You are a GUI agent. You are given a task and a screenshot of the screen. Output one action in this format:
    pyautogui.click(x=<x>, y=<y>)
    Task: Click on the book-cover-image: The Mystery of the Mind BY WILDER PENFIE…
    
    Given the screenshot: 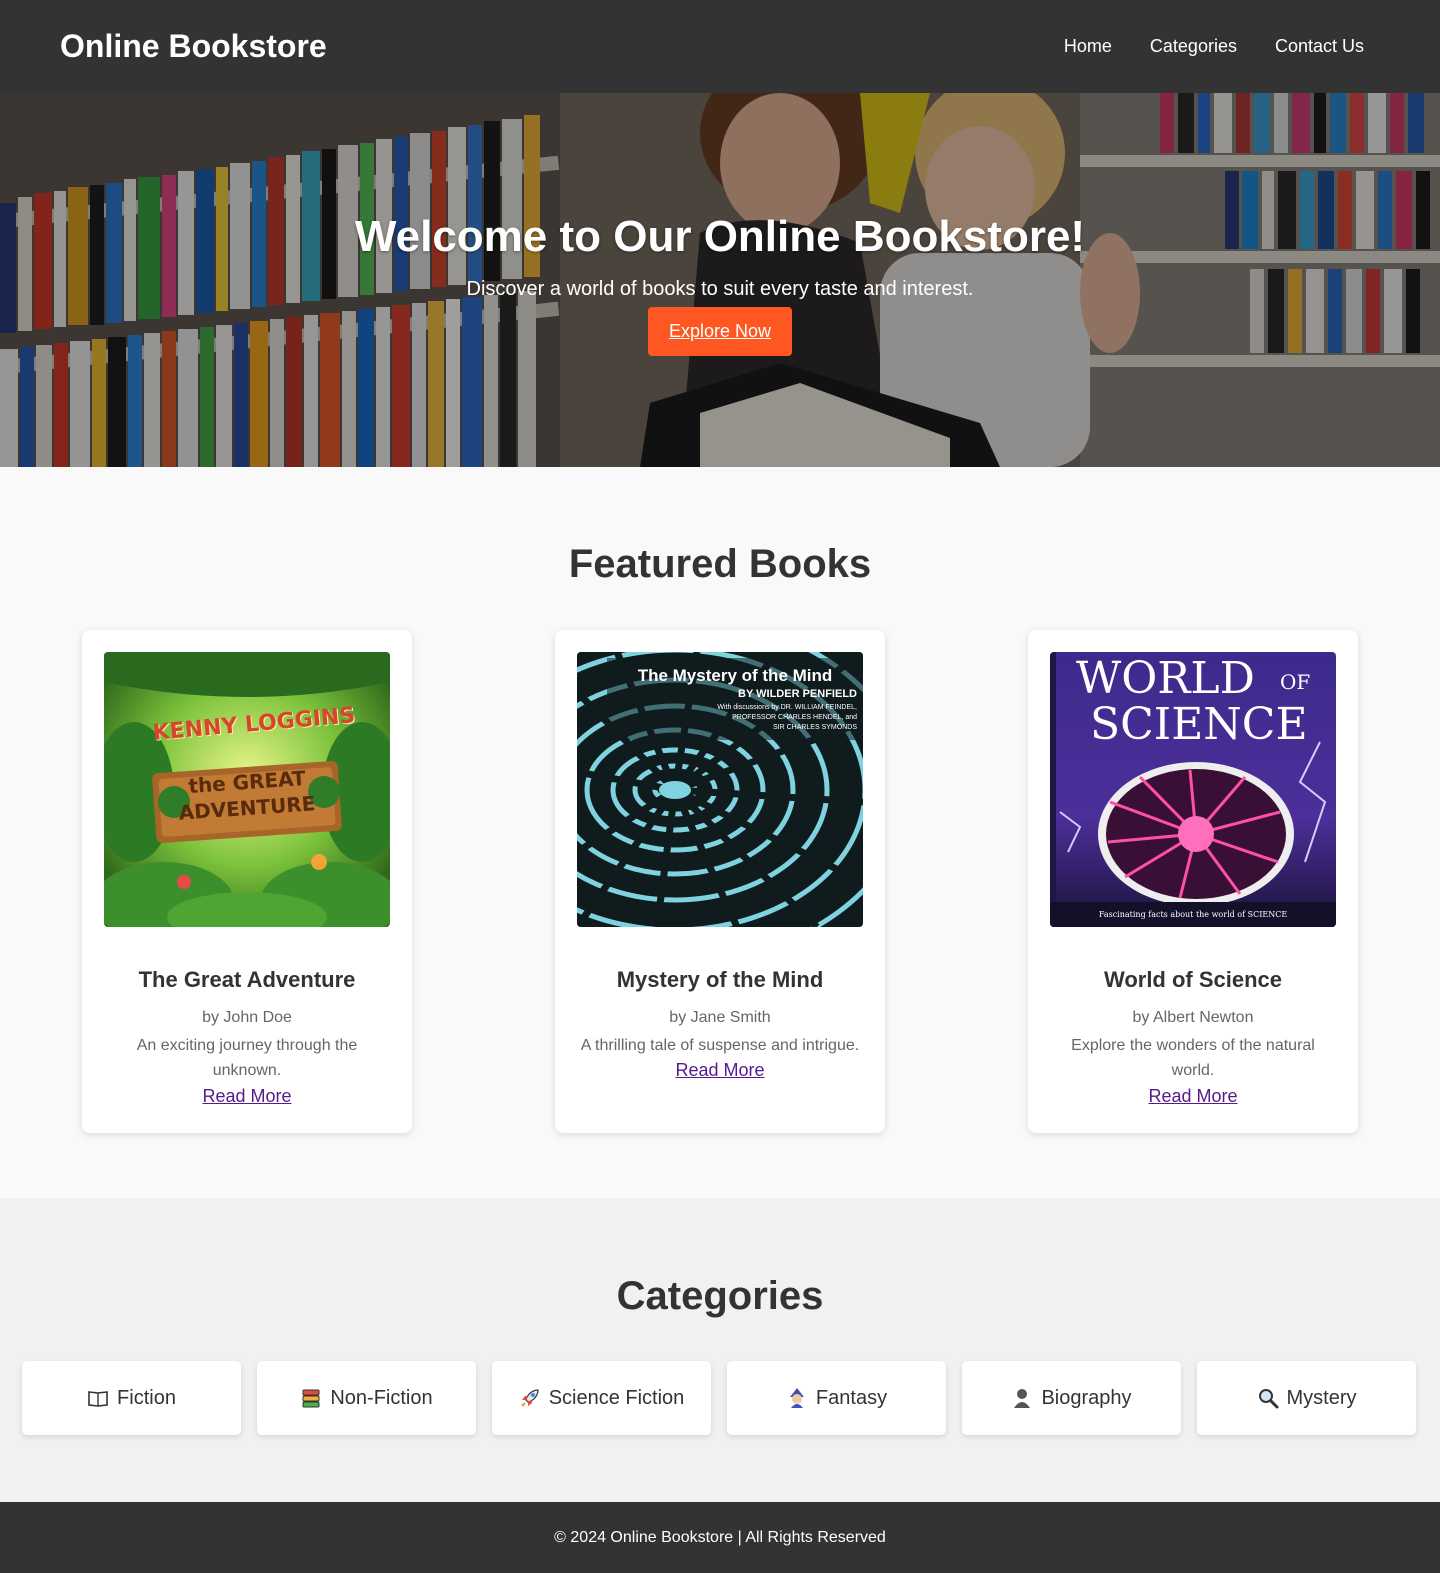 What is the action you would take?
    pyautogui.click(x=720, y=789)
    